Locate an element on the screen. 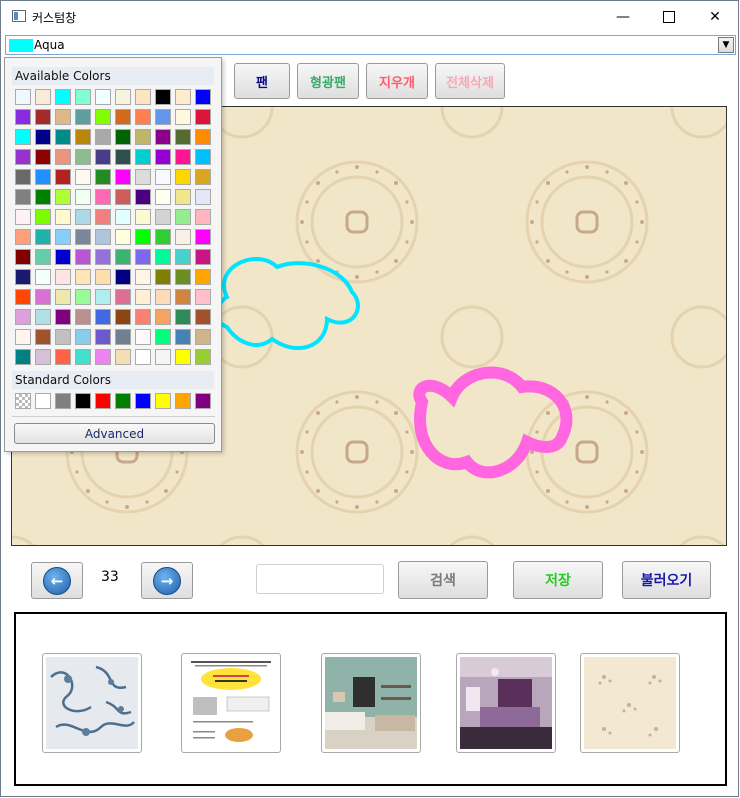  next-button: → is located at coordinates (167, 580).